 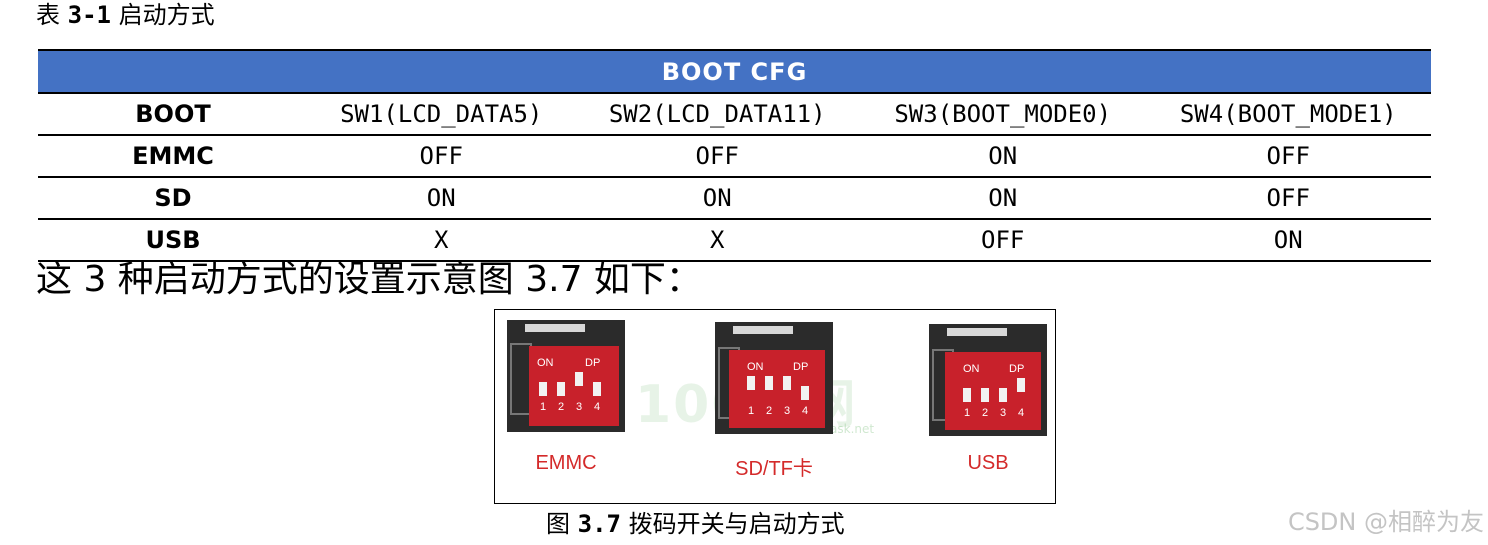 What do you see at coordinates (988, 380) in the screenshot?
I see `dip-switch-photo-usb: ON DP 1 2 3 4` at bounding box center [988, 380].